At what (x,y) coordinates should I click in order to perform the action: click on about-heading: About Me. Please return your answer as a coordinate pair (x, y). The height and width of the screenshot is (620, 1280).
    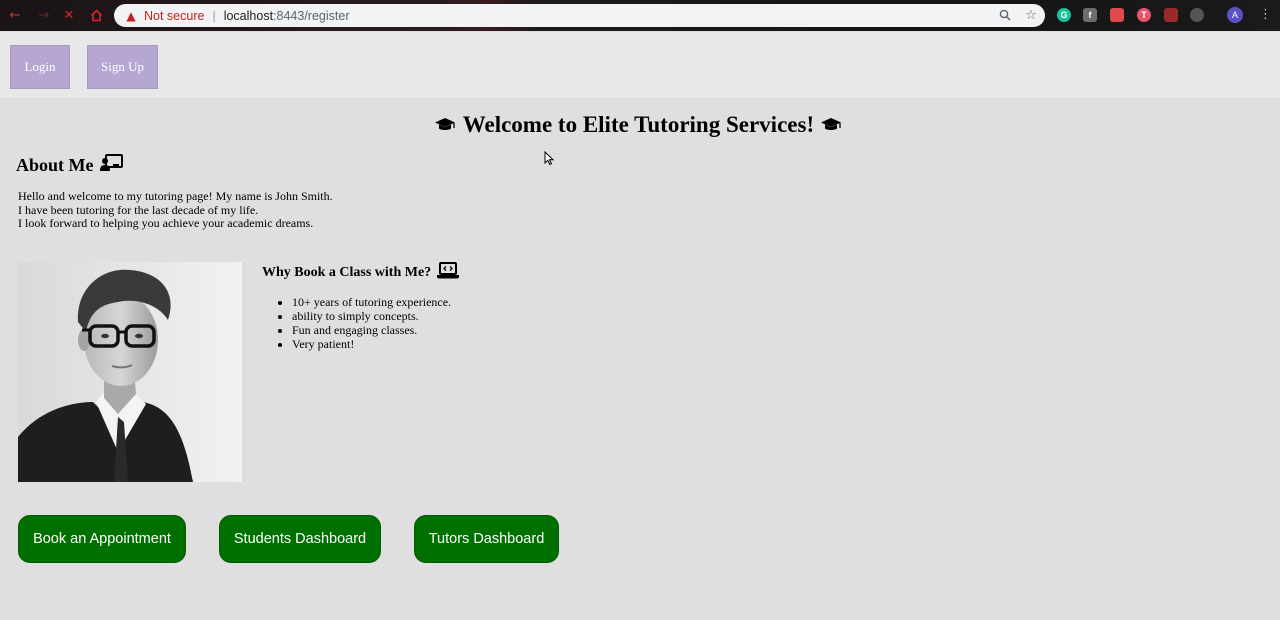
    Looking at the image, I should click on (55, 165).